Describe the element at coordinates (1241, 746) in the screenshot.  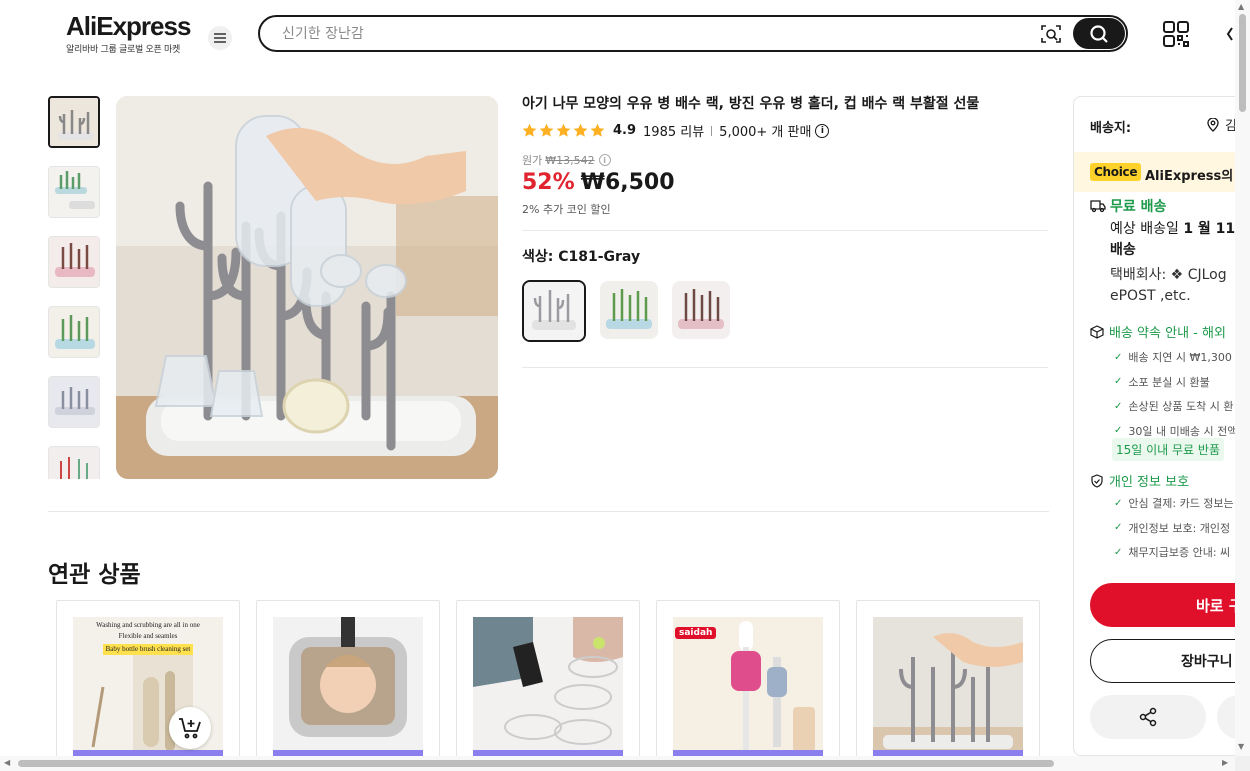
I see `scroll-down-arrow-icon: ▼` at that location.